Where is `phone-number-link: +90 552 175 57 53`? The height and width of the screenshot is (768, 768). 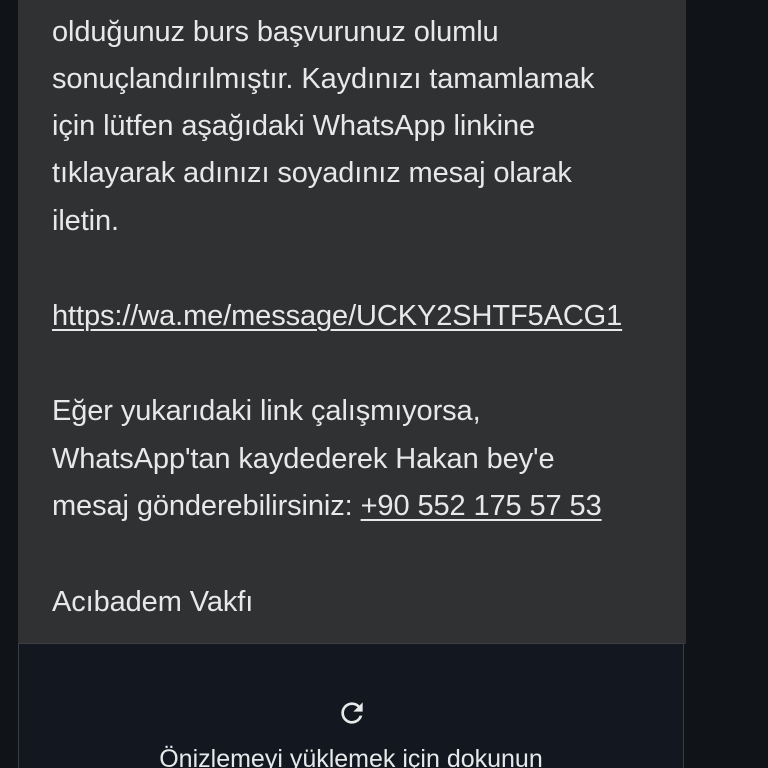 phone-number-link: +90 552 175 57 53 is located at coordinates (481, 506).